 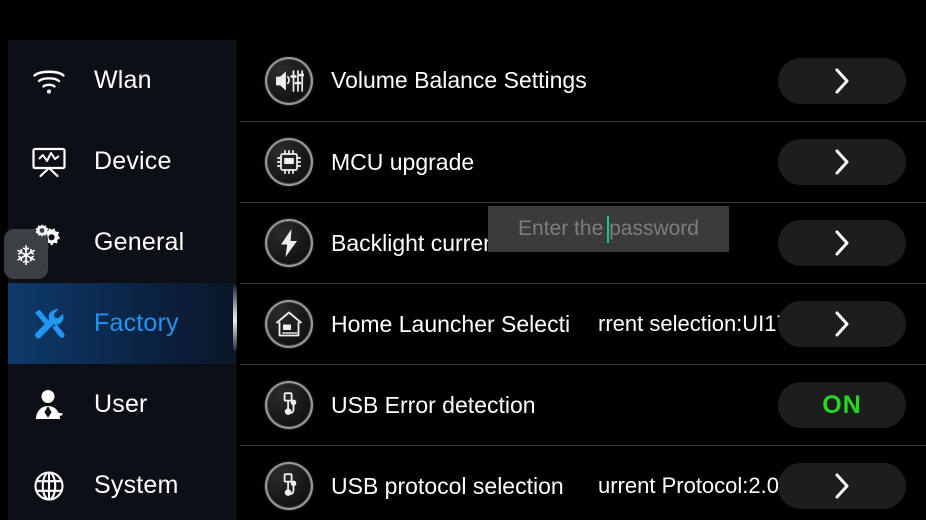 I want to click on usb-error-toggle-button: ON, so click(x=842, y=405).